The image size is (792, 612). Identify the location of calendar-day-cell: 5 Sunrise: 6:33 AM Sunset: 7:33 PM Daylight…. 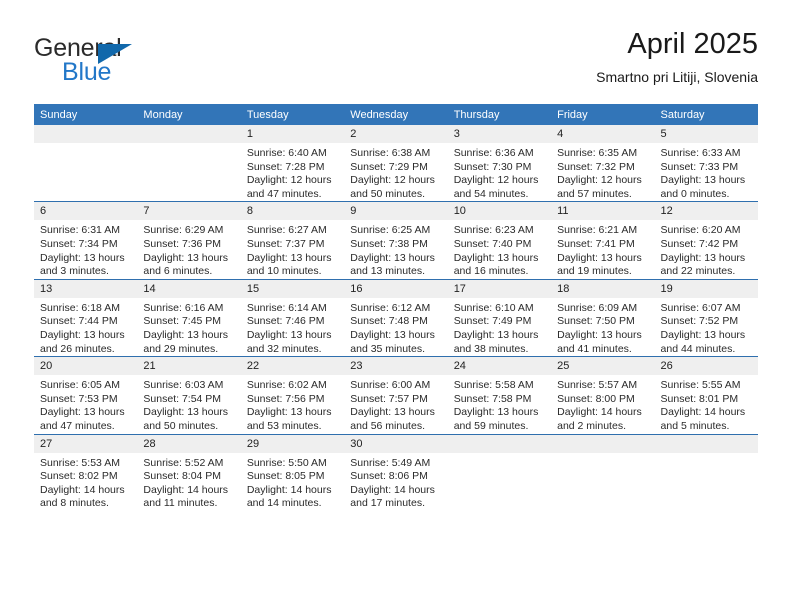
(706, 163).